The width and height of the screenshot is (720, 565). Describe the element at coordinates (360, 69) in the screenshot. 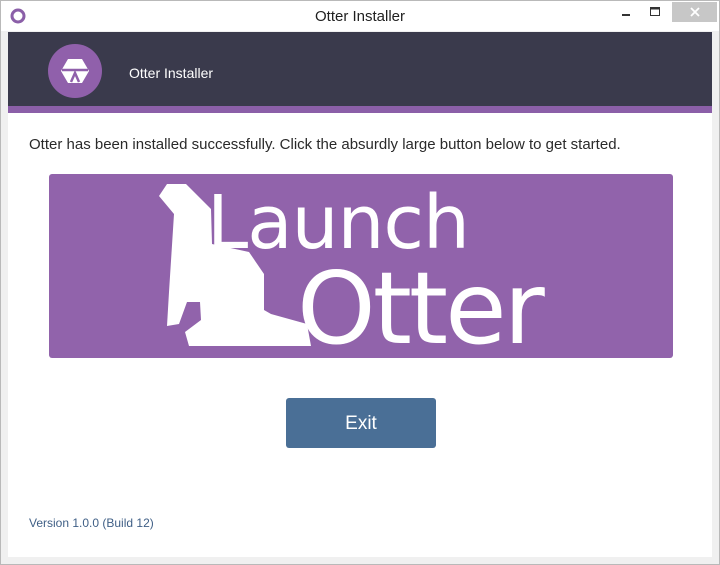

I see `header-banner: Otter Installer` at that location.